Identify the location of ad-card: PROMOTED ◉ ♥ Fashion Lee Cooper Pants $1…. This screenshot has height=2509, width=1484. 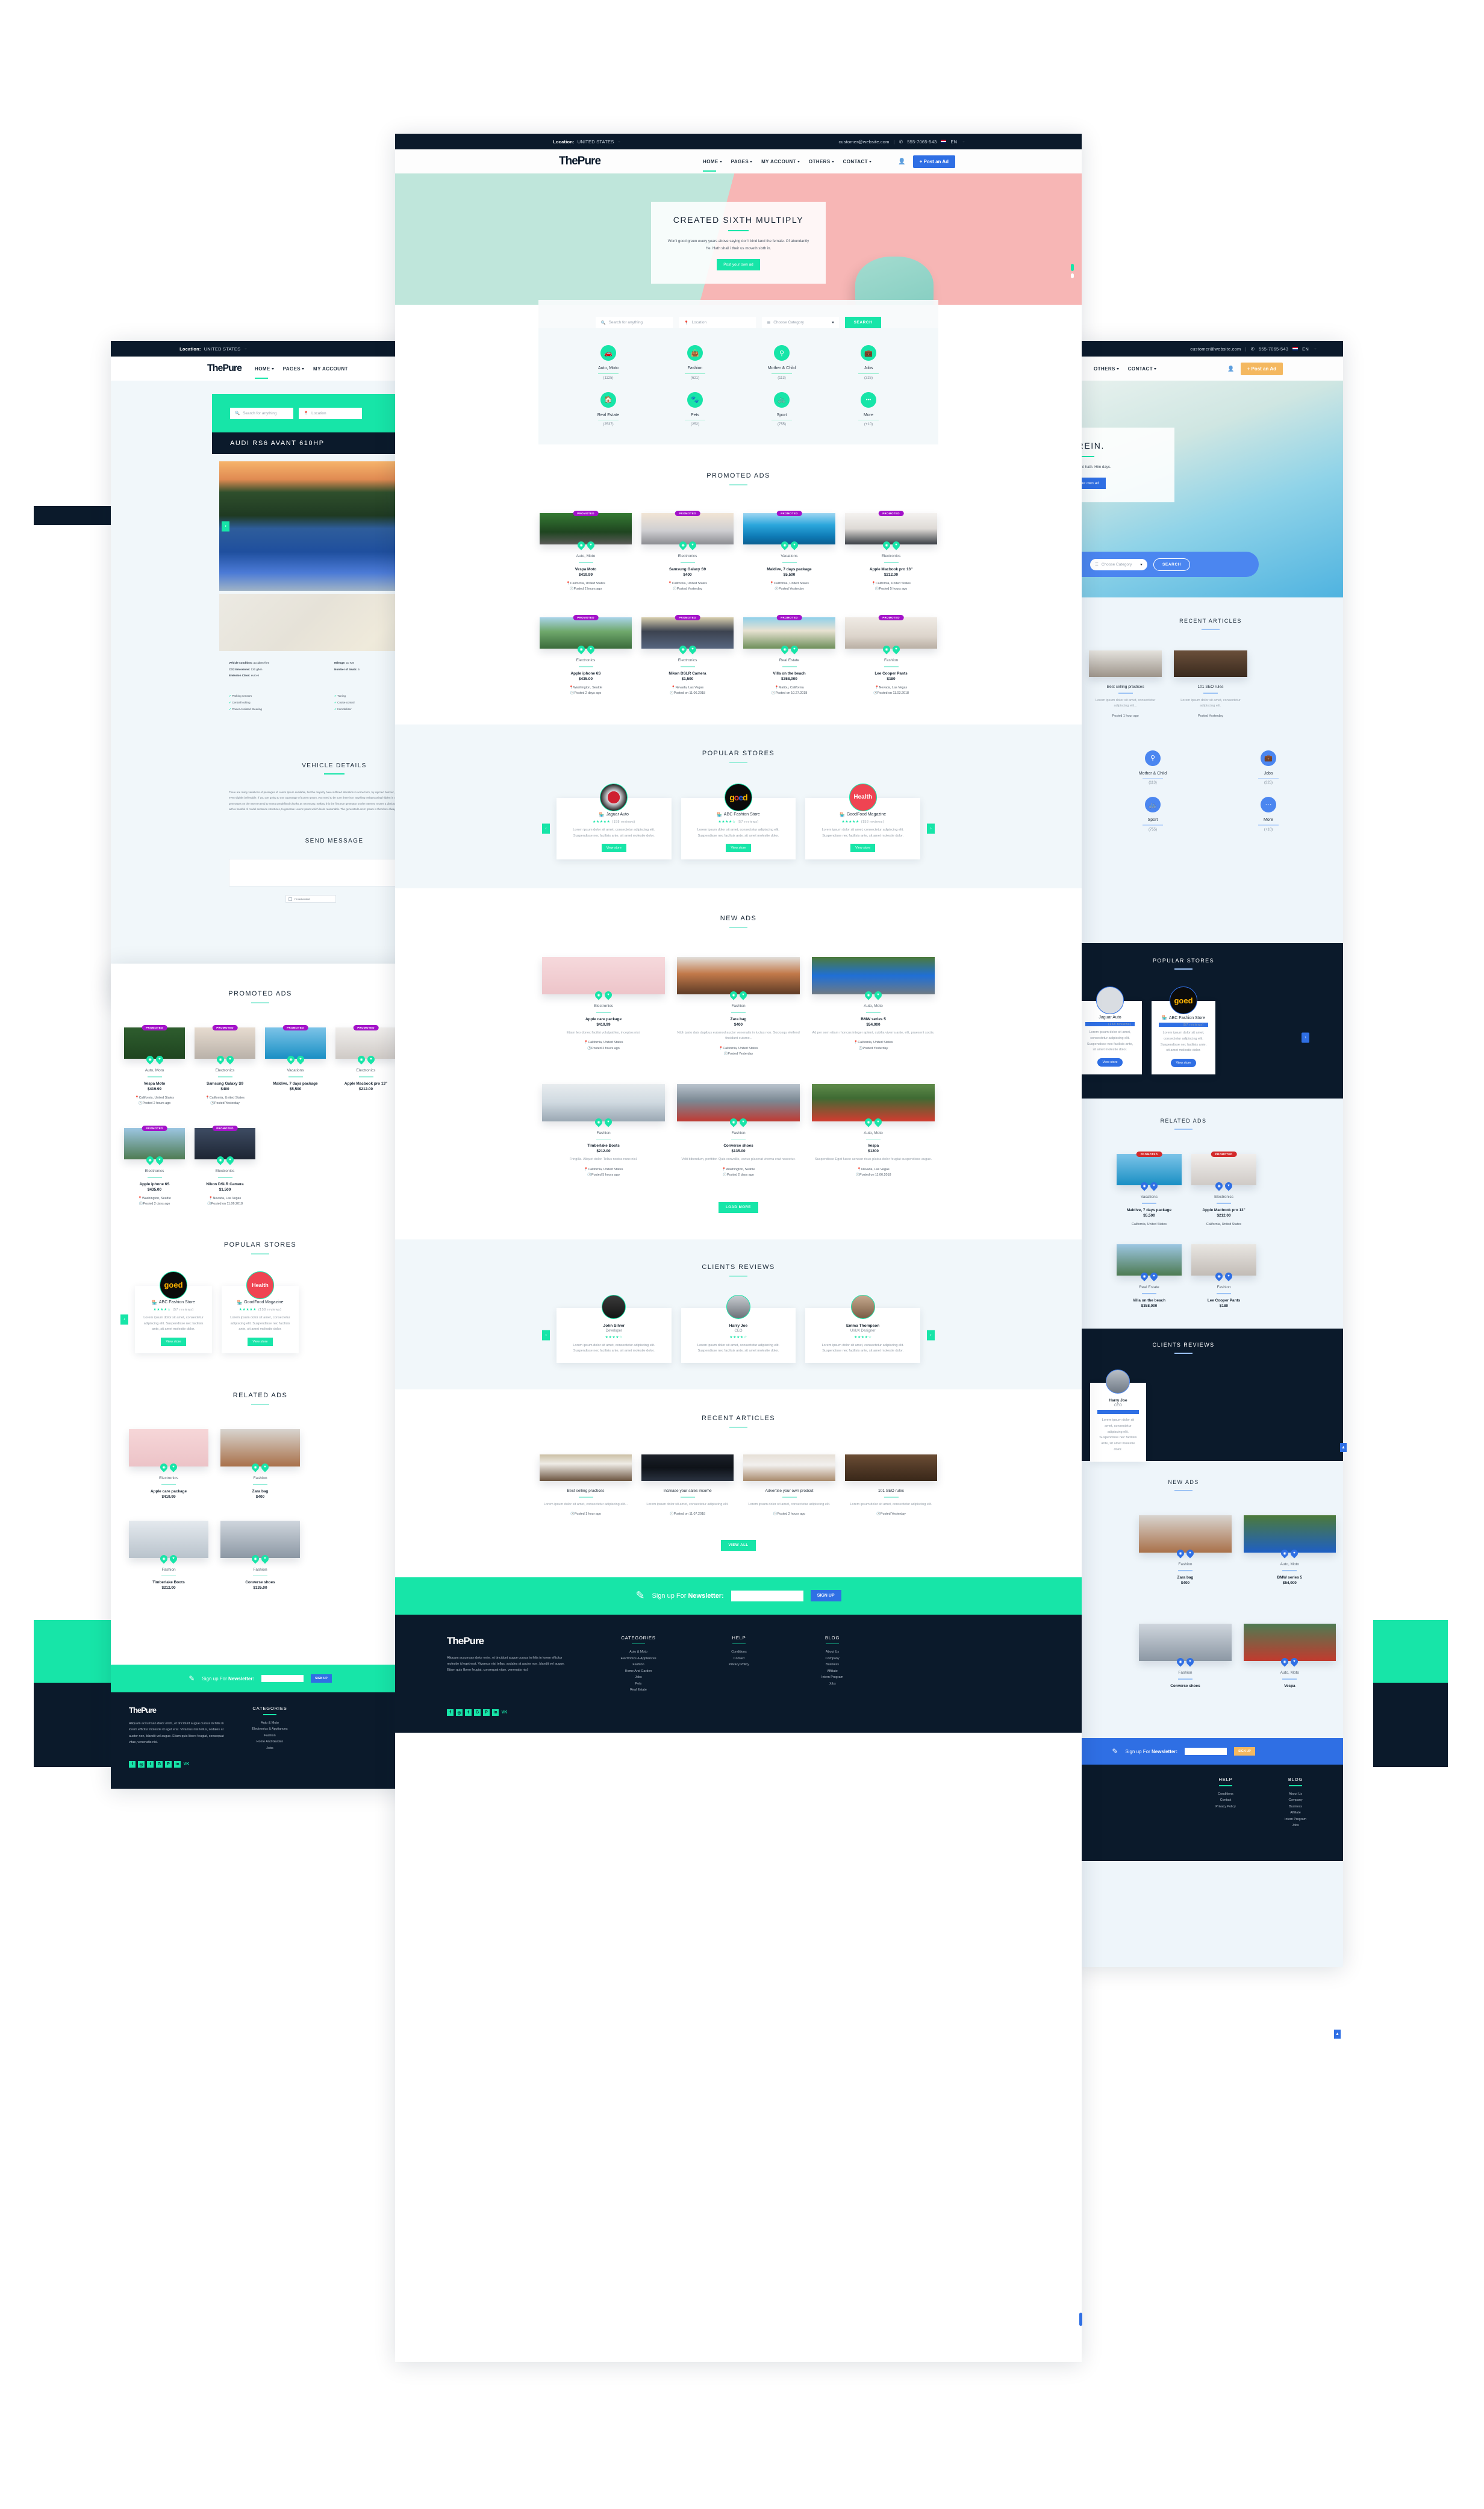
(891, 655).